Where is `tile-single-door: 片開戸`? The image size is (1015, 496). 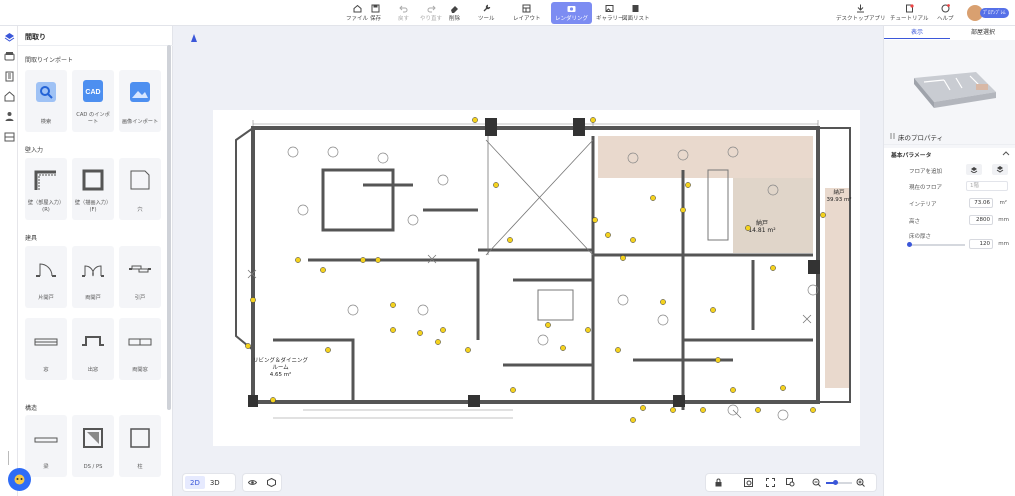
tile-single-door: 片開戸 is located at coordinates (46, 277).